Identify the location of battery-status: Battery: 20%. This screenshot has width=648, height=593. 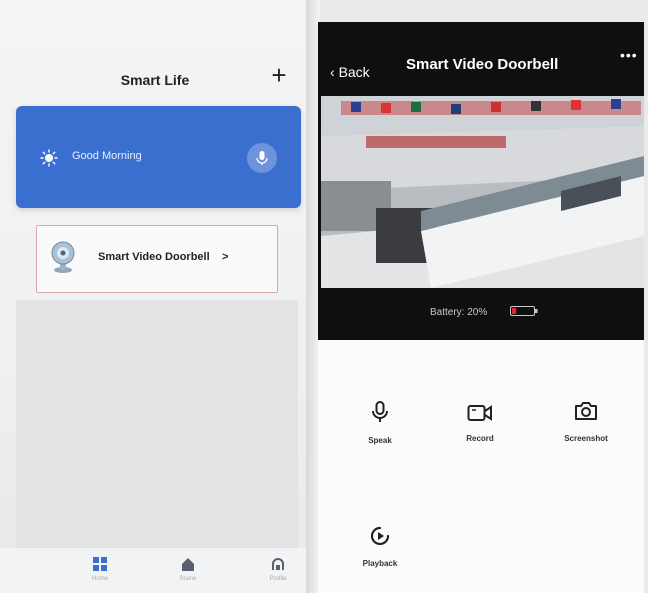
(459, 312).